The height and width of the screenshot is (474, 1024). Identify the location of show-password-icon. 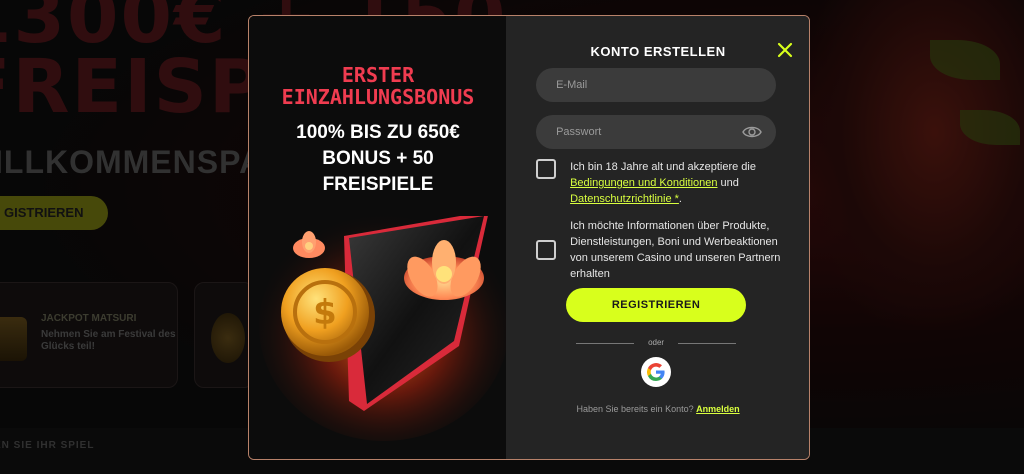
(752, 132).